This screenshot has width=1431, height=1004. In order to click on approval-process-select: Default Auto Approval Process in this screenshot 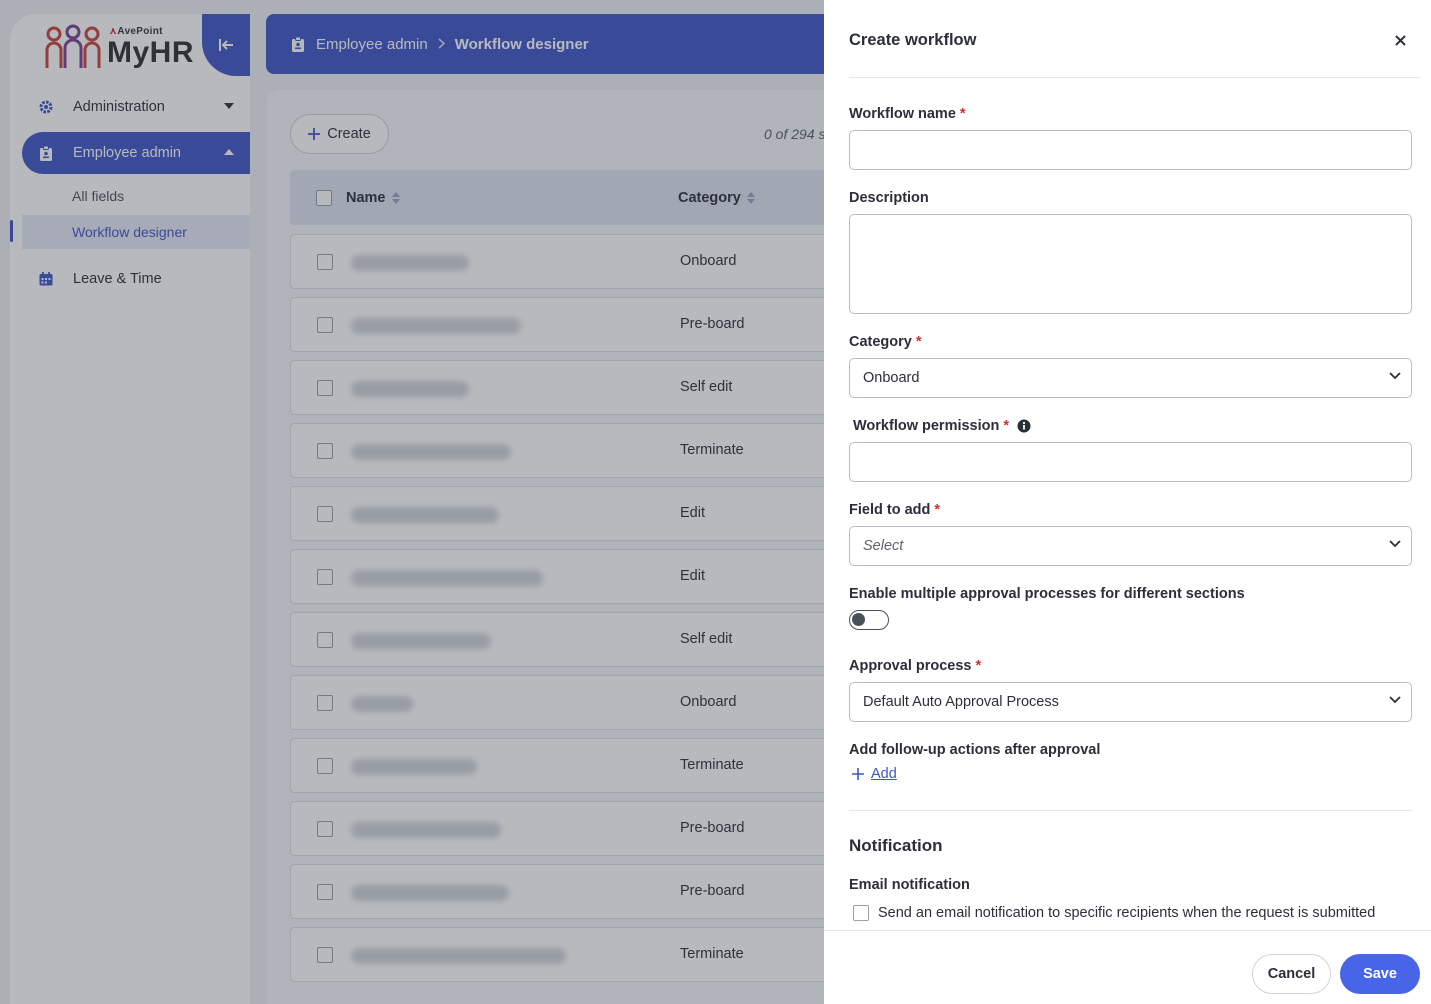, I will do `click(1130, 702)`.